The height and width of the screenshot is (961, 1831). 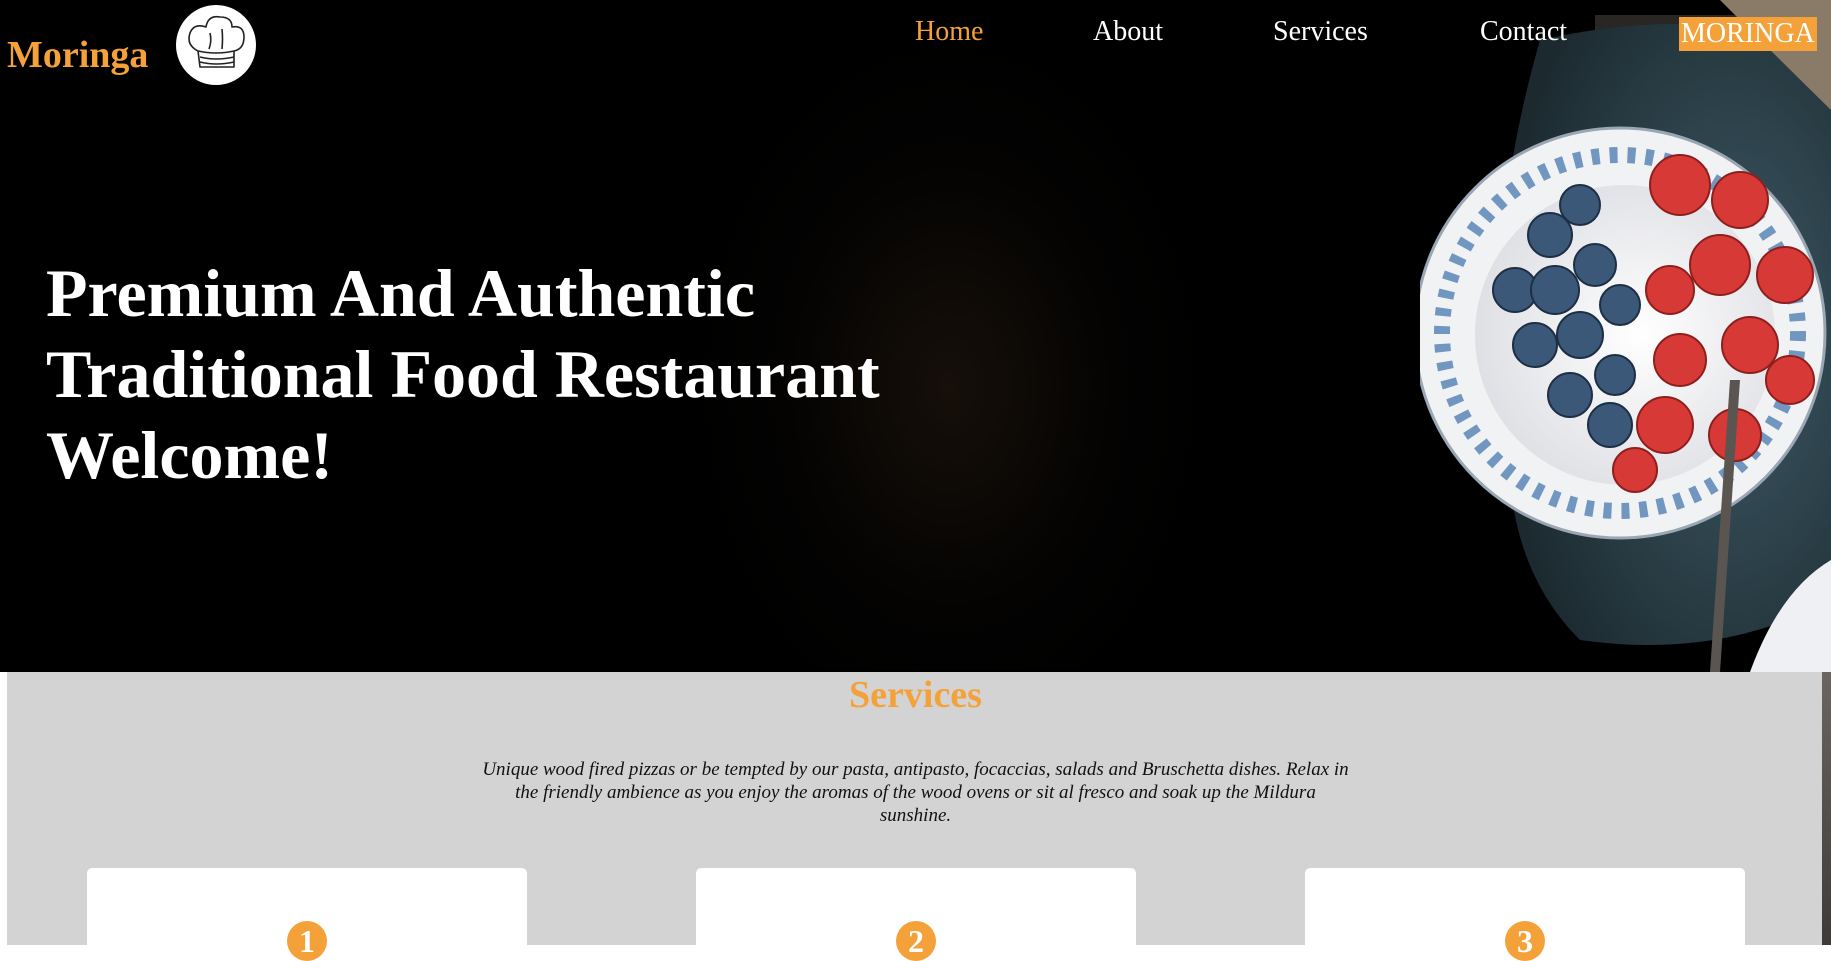 What do you see at coordinates (307, 941) in the screenshot?
I see `card-number-badge: 1` at bounding box center [307, 941].